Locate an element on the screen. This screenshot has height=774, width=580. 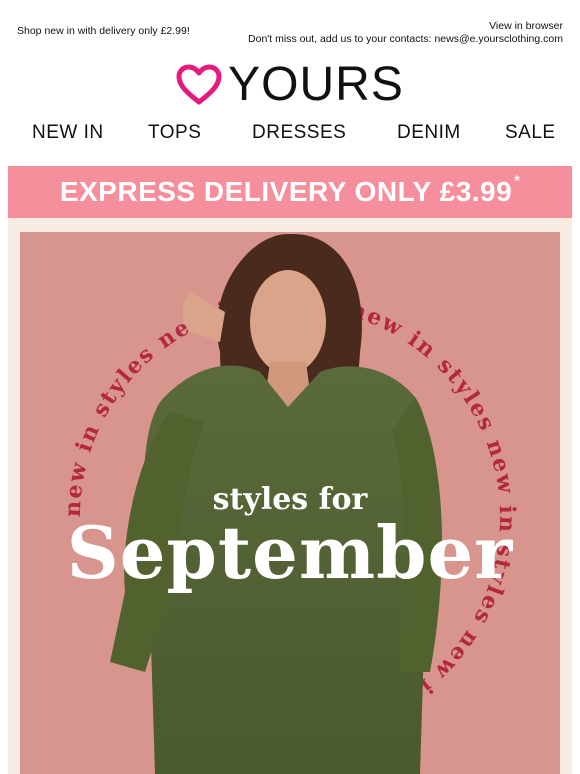
nav-item-denim: DENIM is located at coordinates (429, 133).